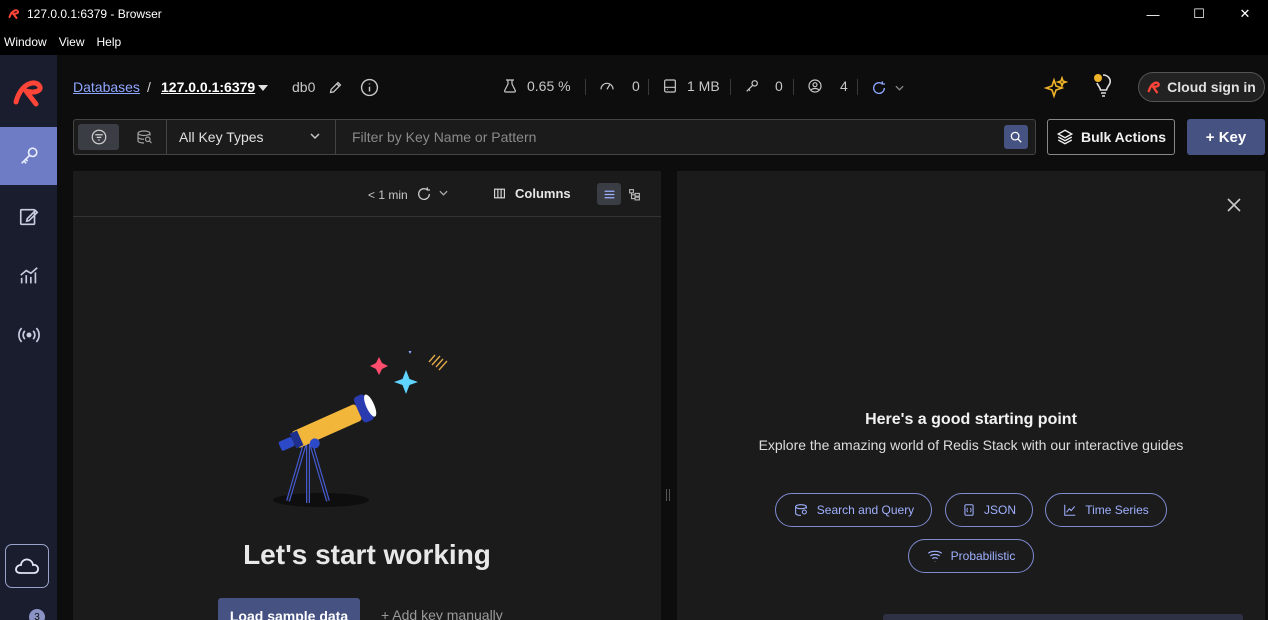 The height and width of the screenshot is (620, 1268). Describe the element at coordinates (1065, 137) in the screenshot. I see `layers-icon` at that location.